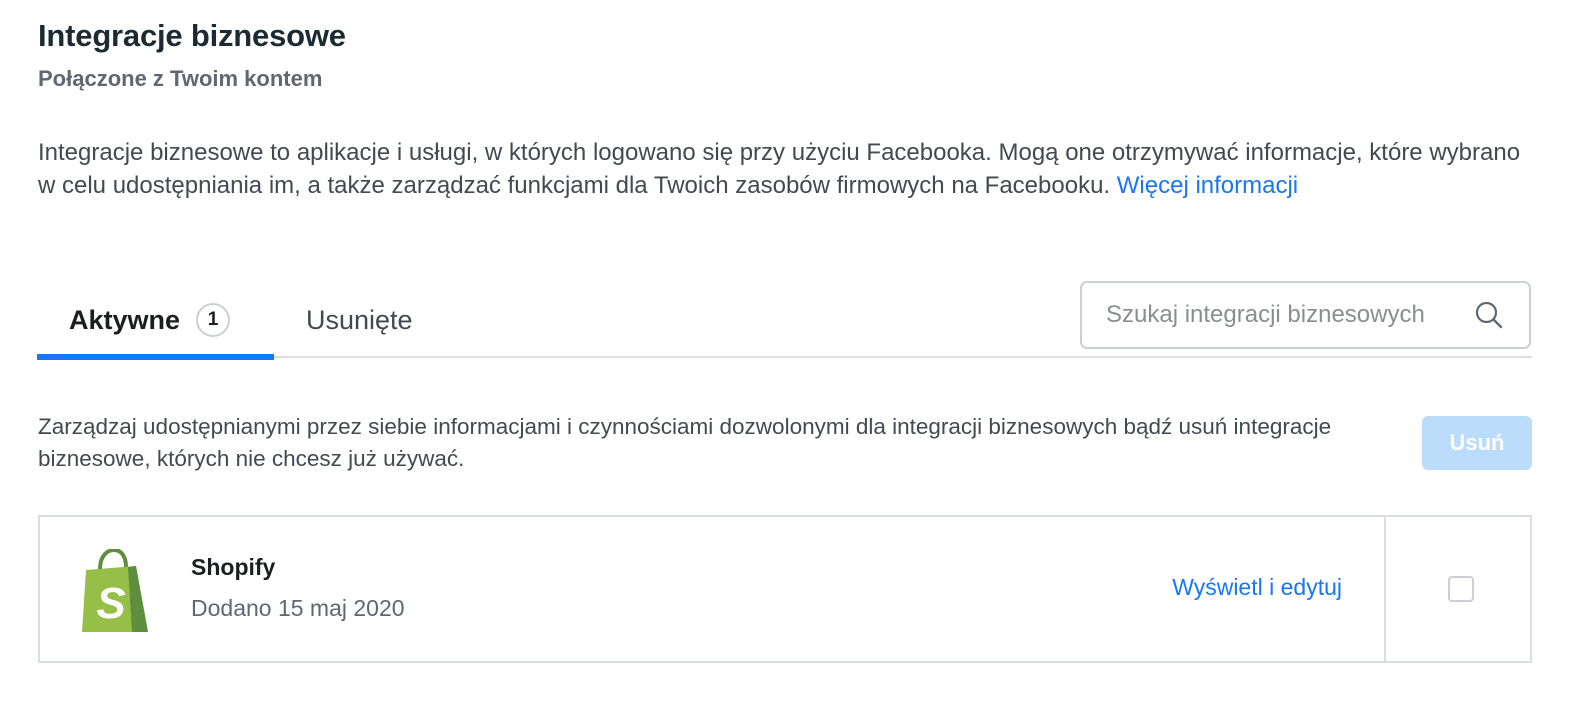 This screenshot has width=1592, height=726. Describe the element at coordinates (1207, 185) in the screenshot. I see `learn-more-link: Więcej informacji` at that location.